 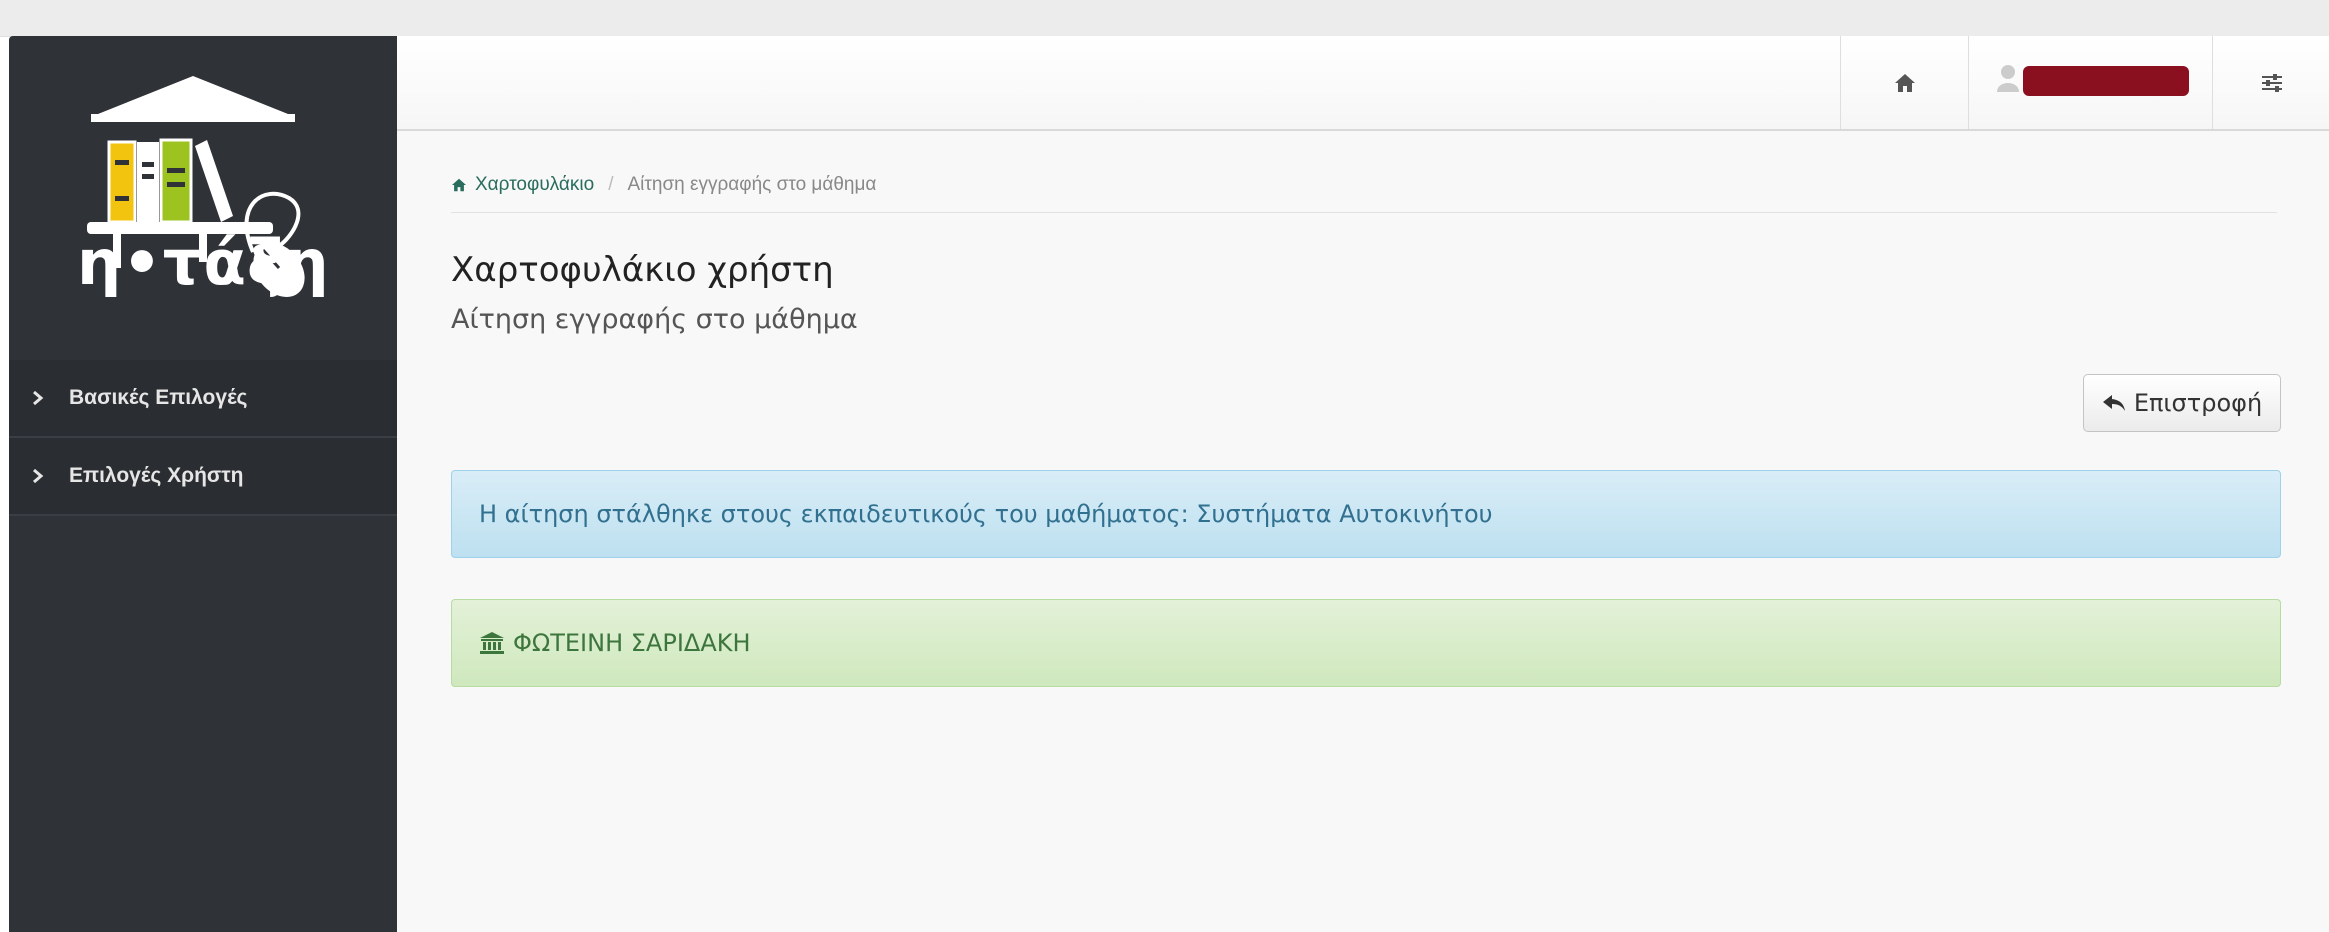 I want to click on sidebar-item-label: Επιλογές Χρήστη, so click(x=156, y=475).